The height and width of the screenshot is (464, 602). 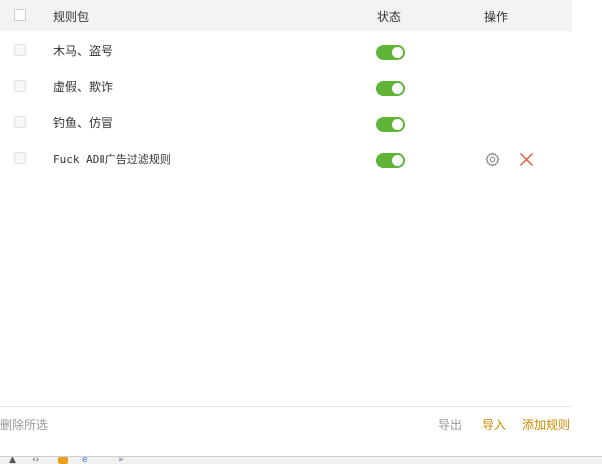 I want to click on table-row: 钓鱼、仿冒, so click(x=286, y=123).